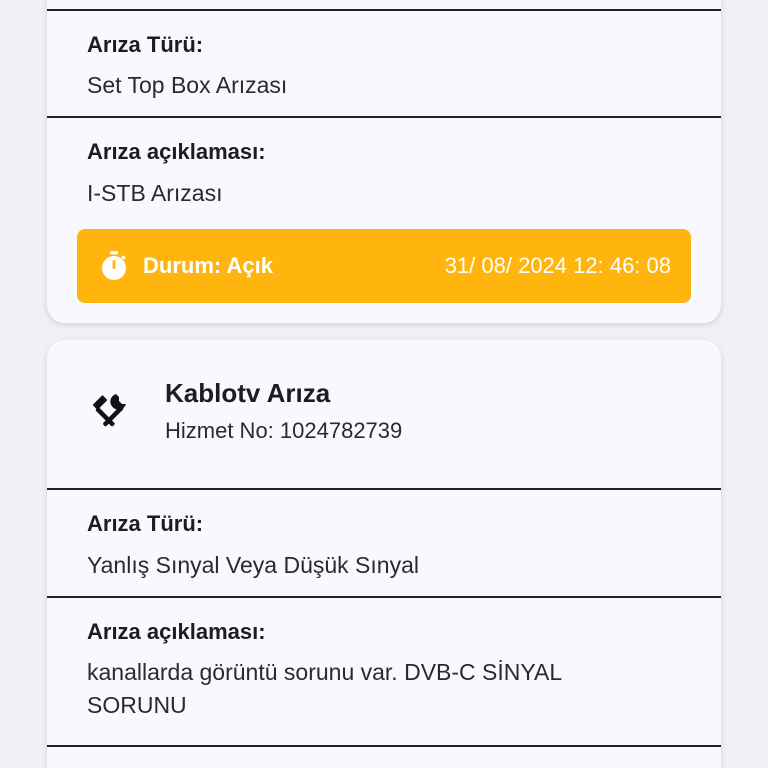 The height and width of the screenshot is (768, 768). Describe the element at coordinates (284, 430) in the screenshot. I see `service-number: Hizmet No: 1024782739` at that location.